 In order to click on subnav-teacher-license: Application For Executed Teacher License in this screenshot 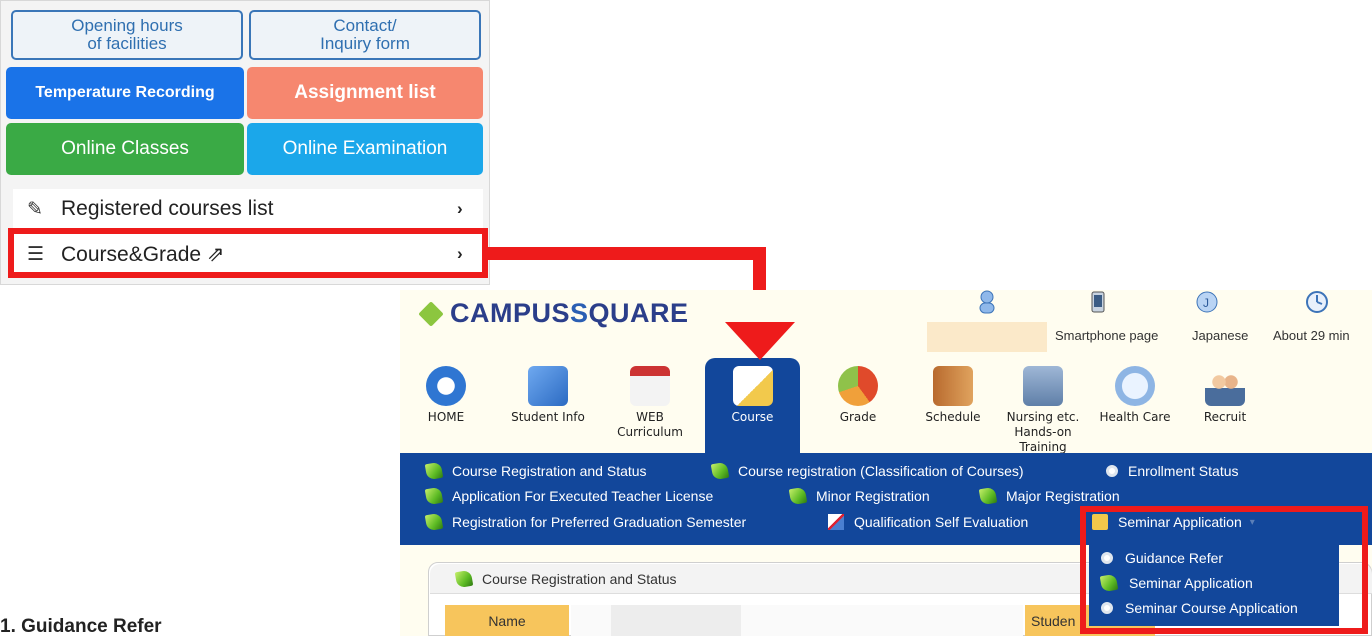, I will do `click(568, 496)`.